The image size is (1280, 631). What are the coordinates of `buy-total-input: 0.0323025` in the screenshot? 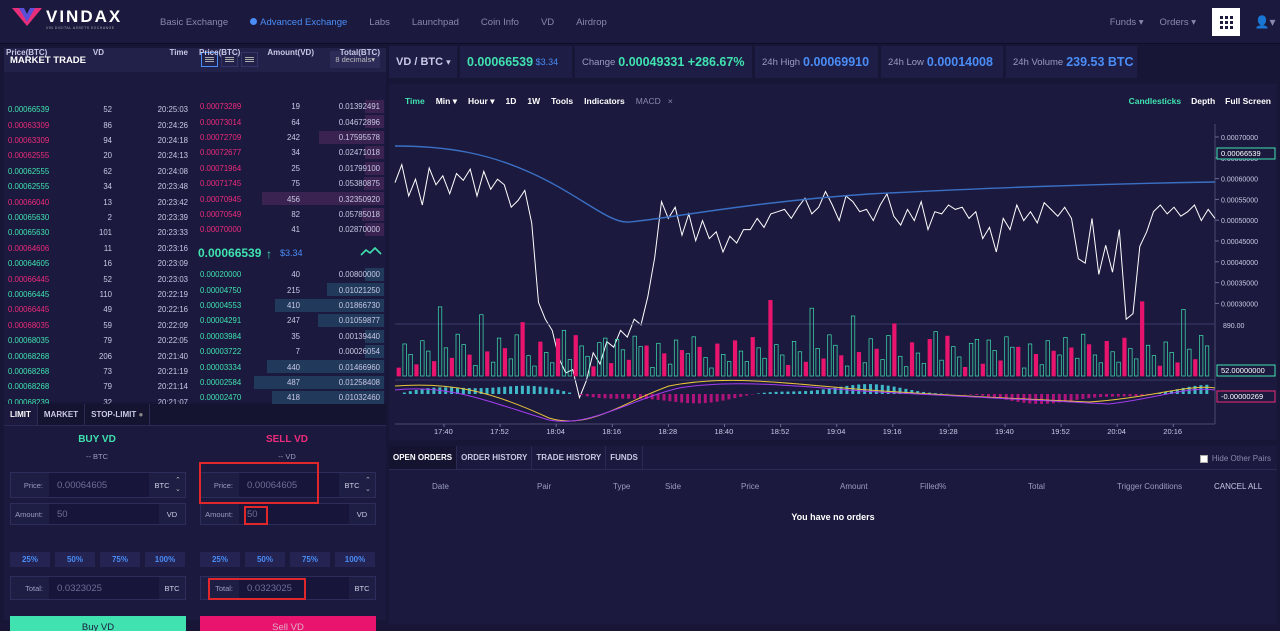 It's located at (104, 588).